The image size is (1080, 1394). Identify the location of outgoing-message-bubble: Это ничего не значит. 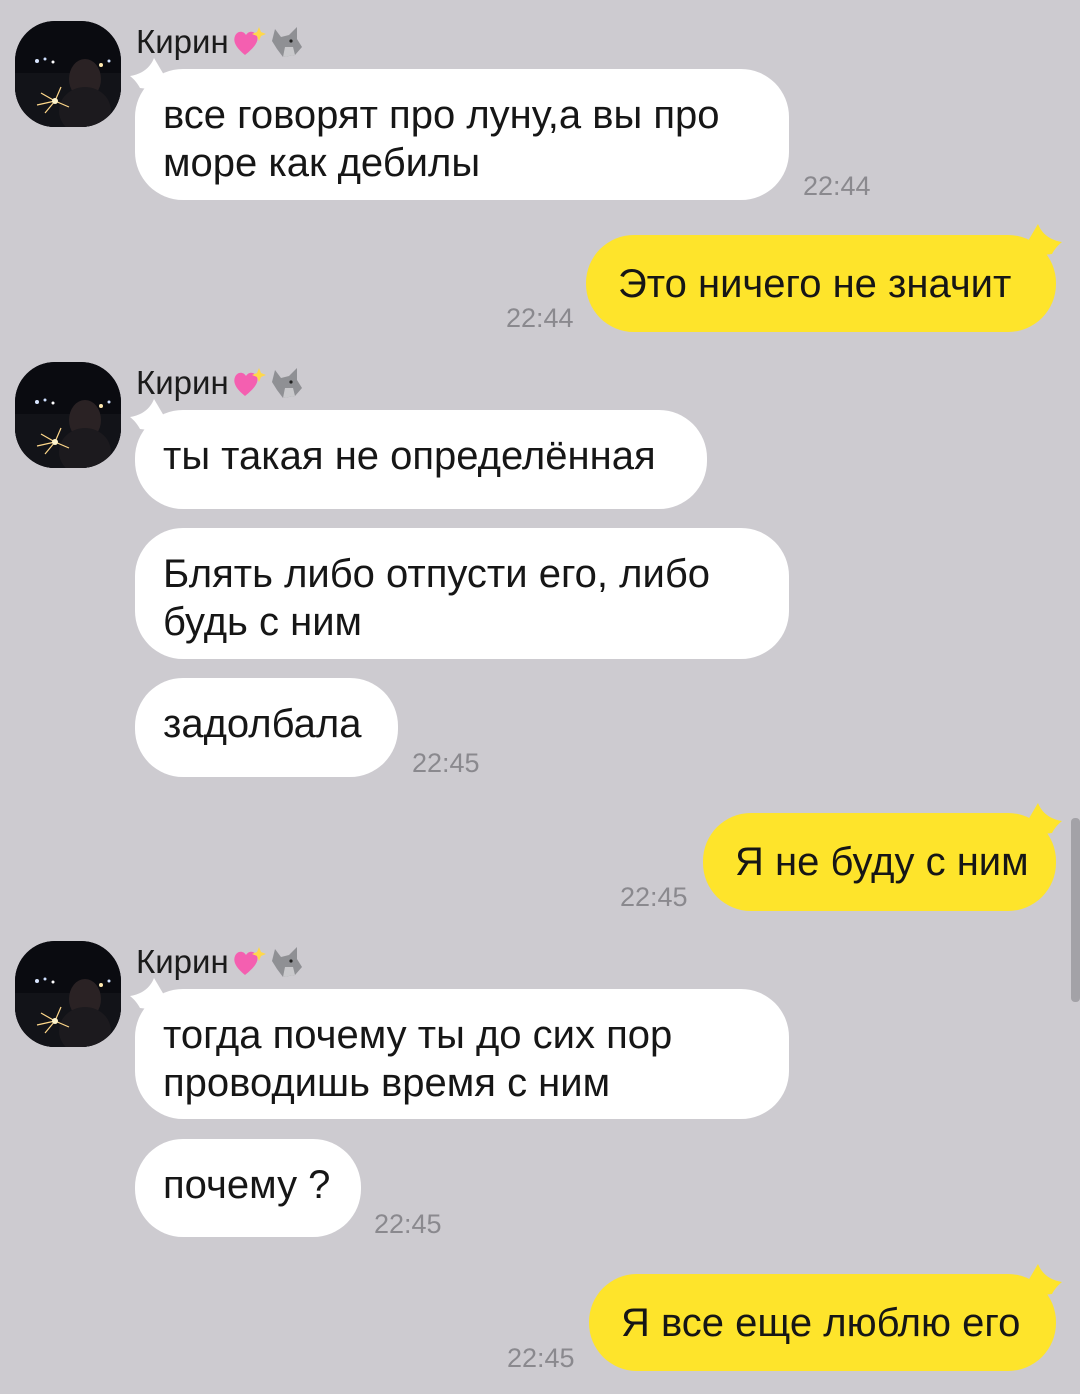
(821, 283).